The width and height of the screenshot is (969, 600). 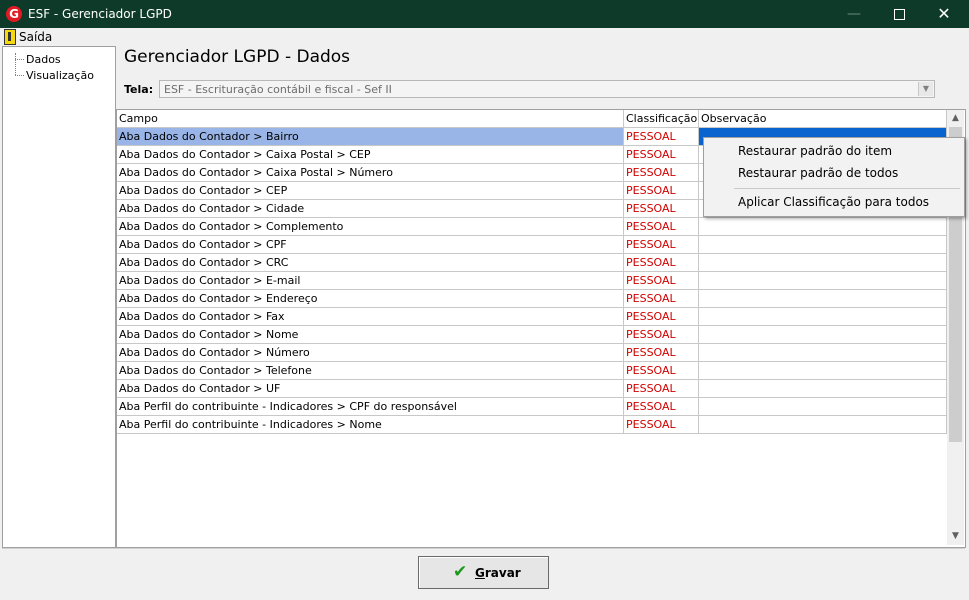 I want to click on table-row: Aba Dados do Contador > CPF PESSOAL, so click(x=532, y=245).